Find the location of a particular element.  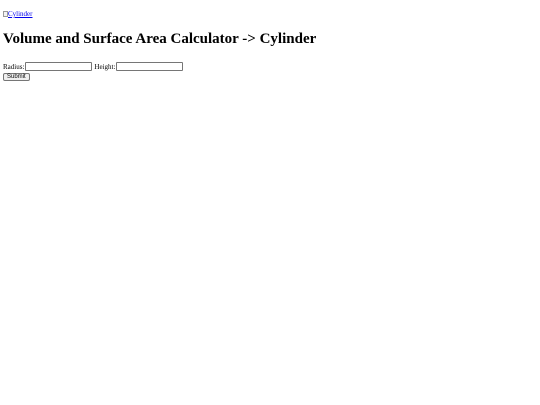

submit-button: Submit is located at coordinates (16, 77).